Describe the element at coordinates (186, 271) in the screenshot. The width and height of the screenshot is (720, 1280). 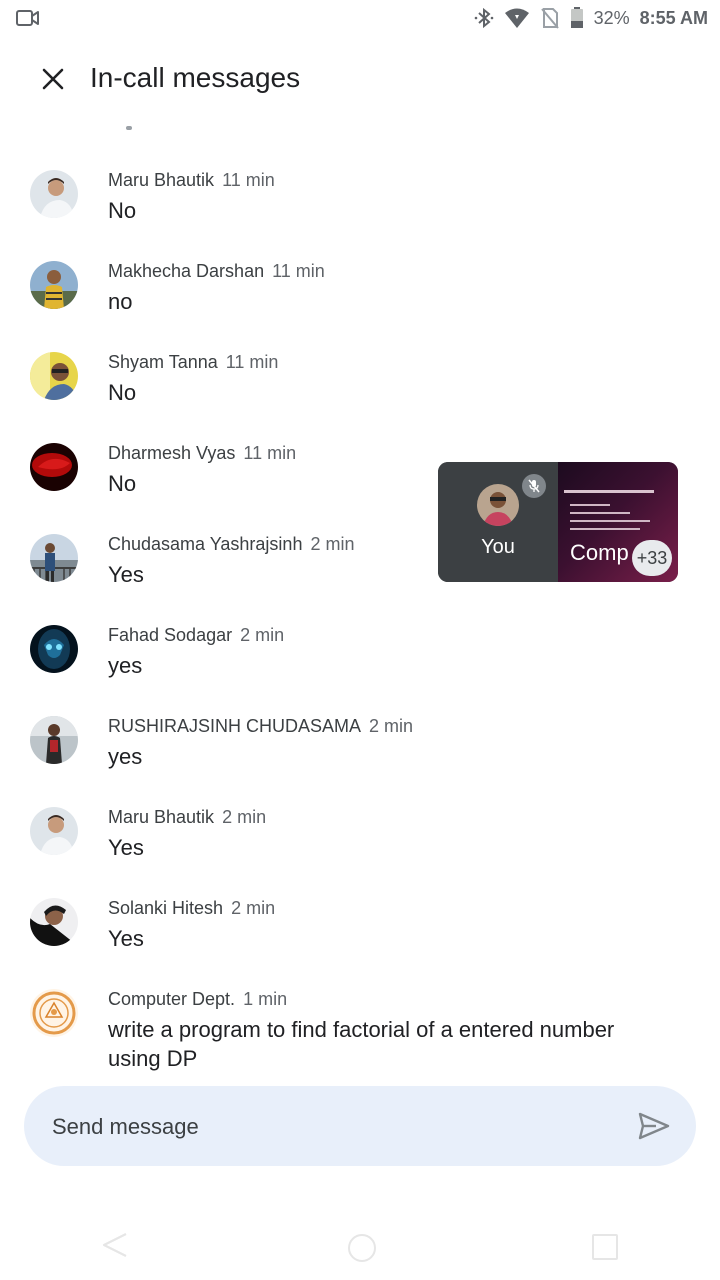
I see `sender-name: Makhecha Darshan` at that location.